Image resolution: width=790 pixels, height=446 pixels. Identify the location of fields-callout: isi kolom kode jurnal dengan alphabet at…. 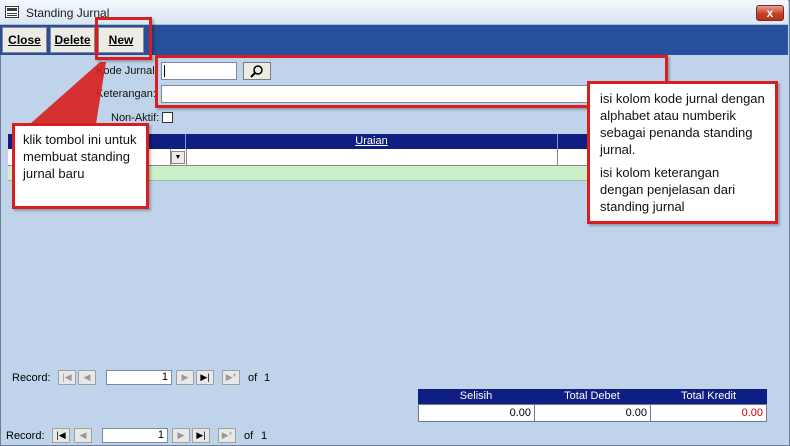
(682, 152).